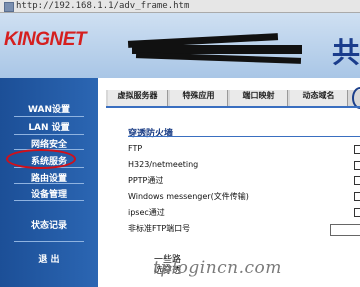  Describe the element at coordinates (259, 98) in the screenshot. I see `tab-port-mapping: 端口映射` at that location.